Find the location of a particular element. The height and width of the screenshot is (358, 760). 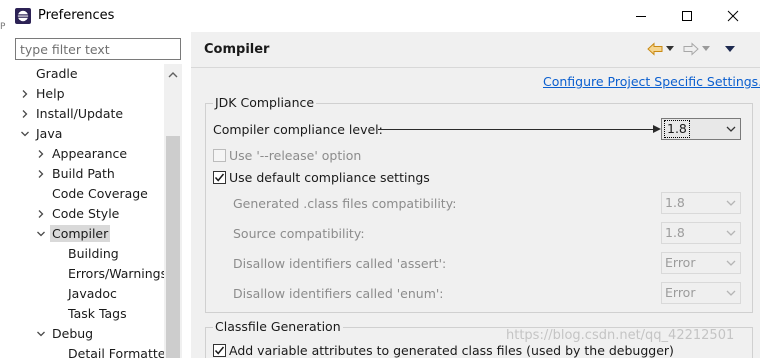

tree-item-label: Appearance is located at coordinates (90, 153).